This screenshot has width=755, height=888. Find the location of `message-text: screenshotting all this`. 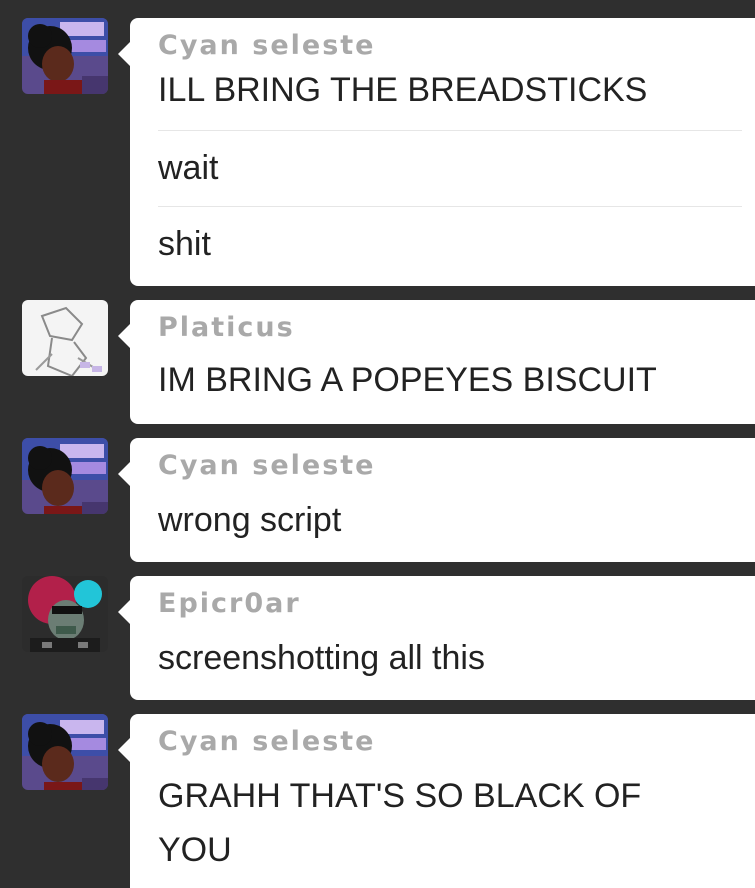

message-text: screenshotting all this is located at coordinates (321, 658).